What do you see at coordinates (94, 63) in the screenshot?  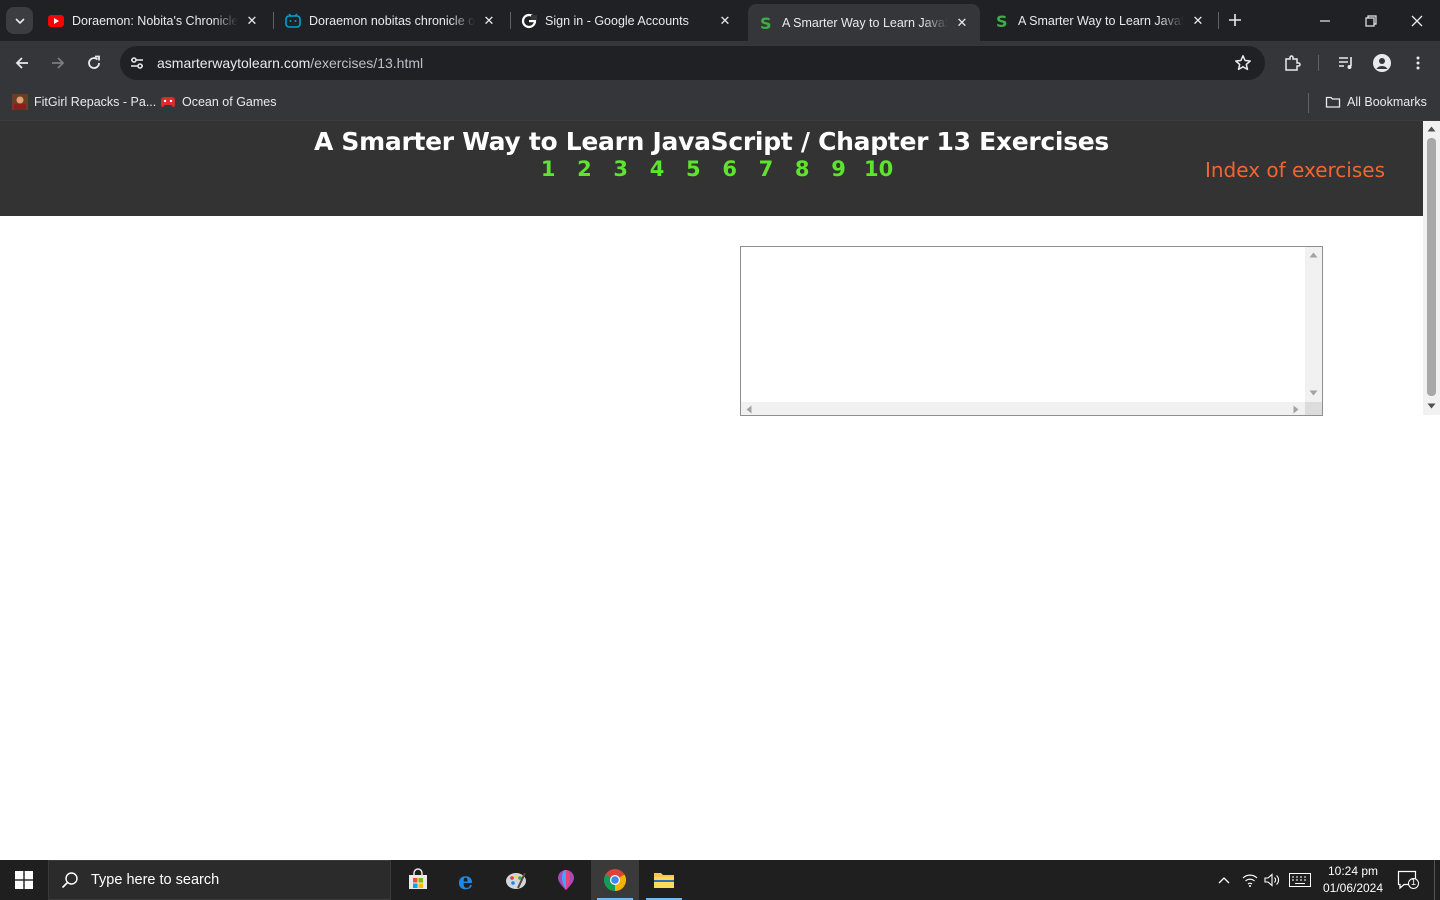 I see `reload-button` at bounding box center [94, 63].